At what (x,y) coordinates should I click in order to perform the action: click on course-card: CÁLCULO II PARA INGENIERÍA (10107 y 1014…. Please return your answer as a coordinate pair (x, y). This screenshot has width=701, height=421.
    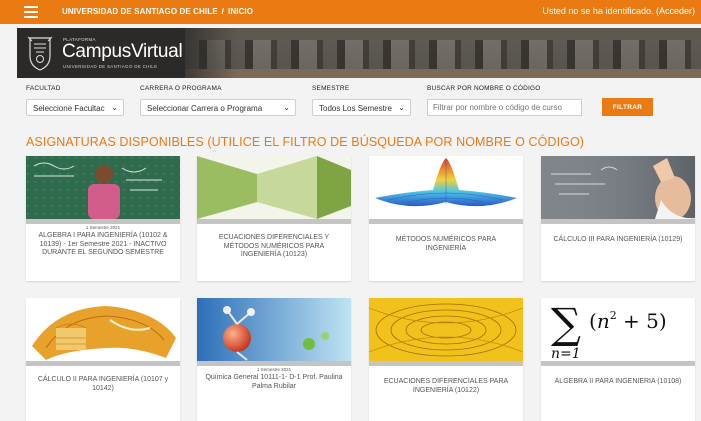
    Looking at the image, I should click on (103, 359).